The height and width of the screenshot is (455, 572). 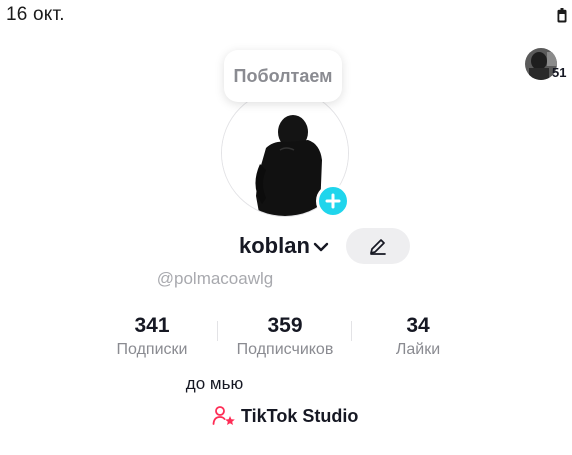 I want to click on edit-profile-button, so click(x=378, y=246).